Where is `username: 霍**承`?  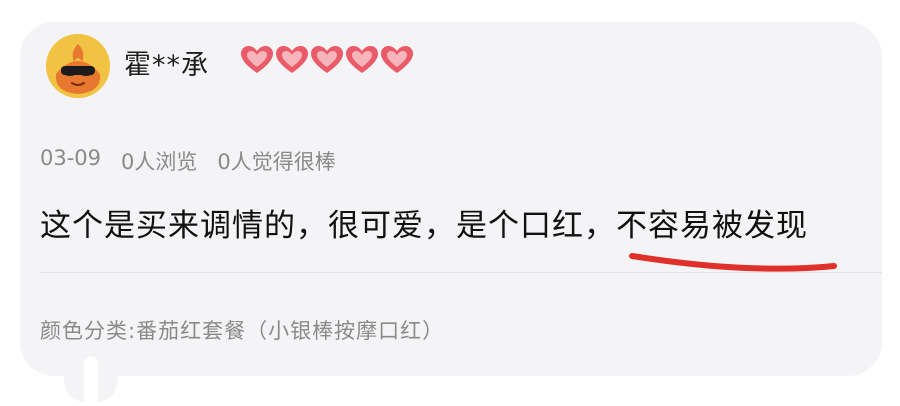 username: 霍**承 is located at coordinates (166, 62).